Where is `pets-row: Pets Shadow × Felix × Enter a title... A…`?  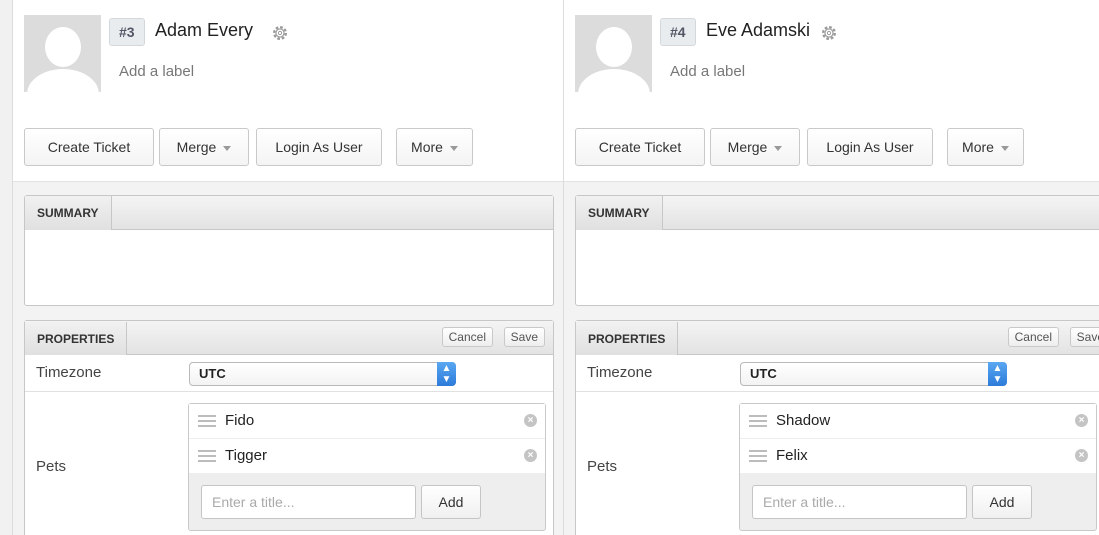 pets-row: Pets Shadow × Felix × Enter a title... A… is located at coordinates (837, 463).